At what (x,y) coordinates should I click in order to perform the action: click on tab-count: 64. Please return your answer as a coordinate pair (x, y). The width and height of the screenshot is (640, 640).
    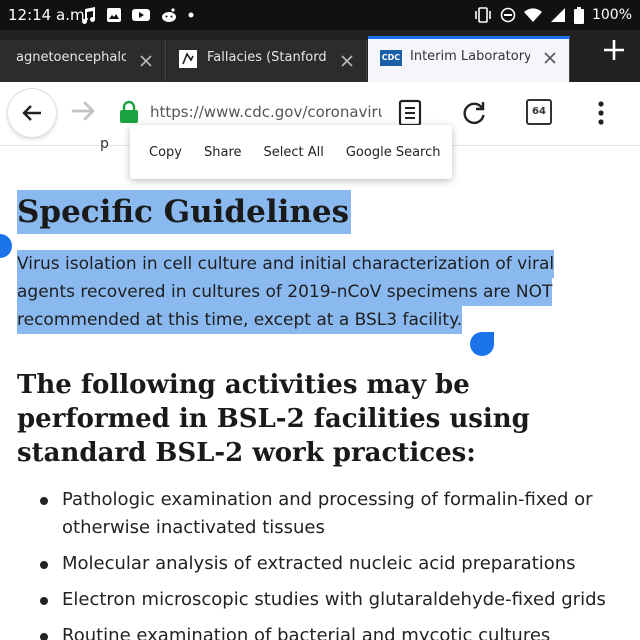
    Looking at the image, I should click on (539, 111).